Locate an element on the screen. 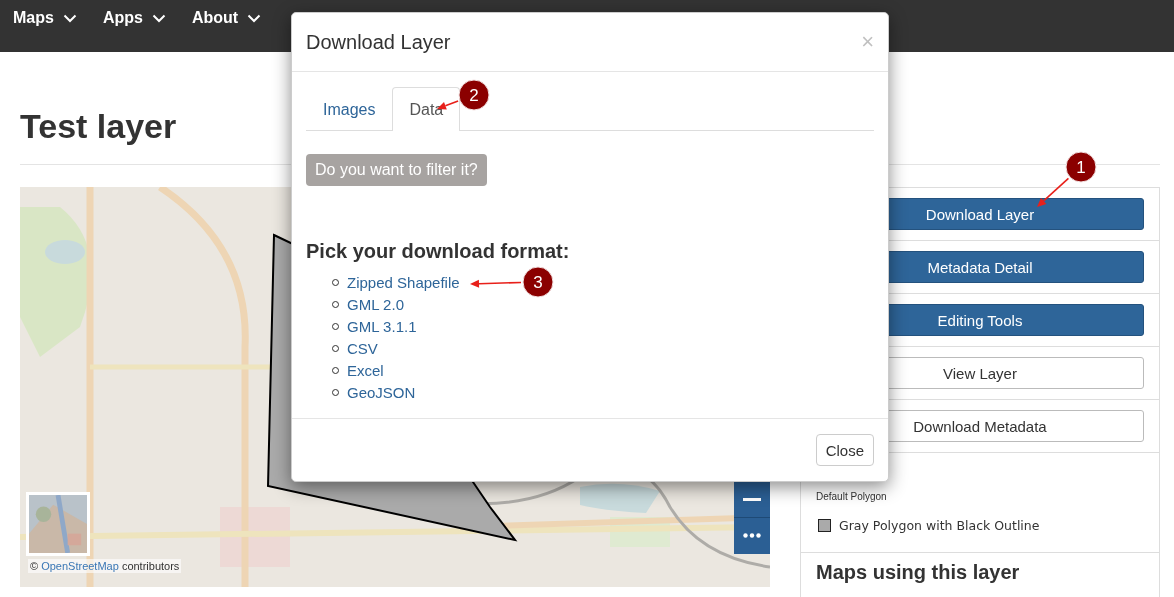 The height and width of the screenshot is (597, 1174). section-heading: Maps using this layer is located at coordinates (918, 572).